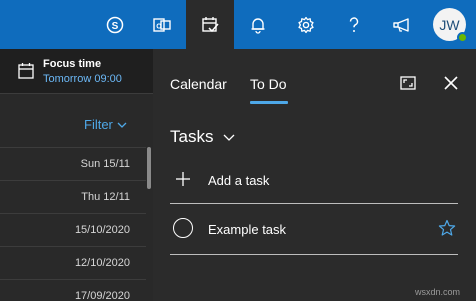 This screenshot has height=301, width=476. I want to click on notifications-button, so click(258, 24).